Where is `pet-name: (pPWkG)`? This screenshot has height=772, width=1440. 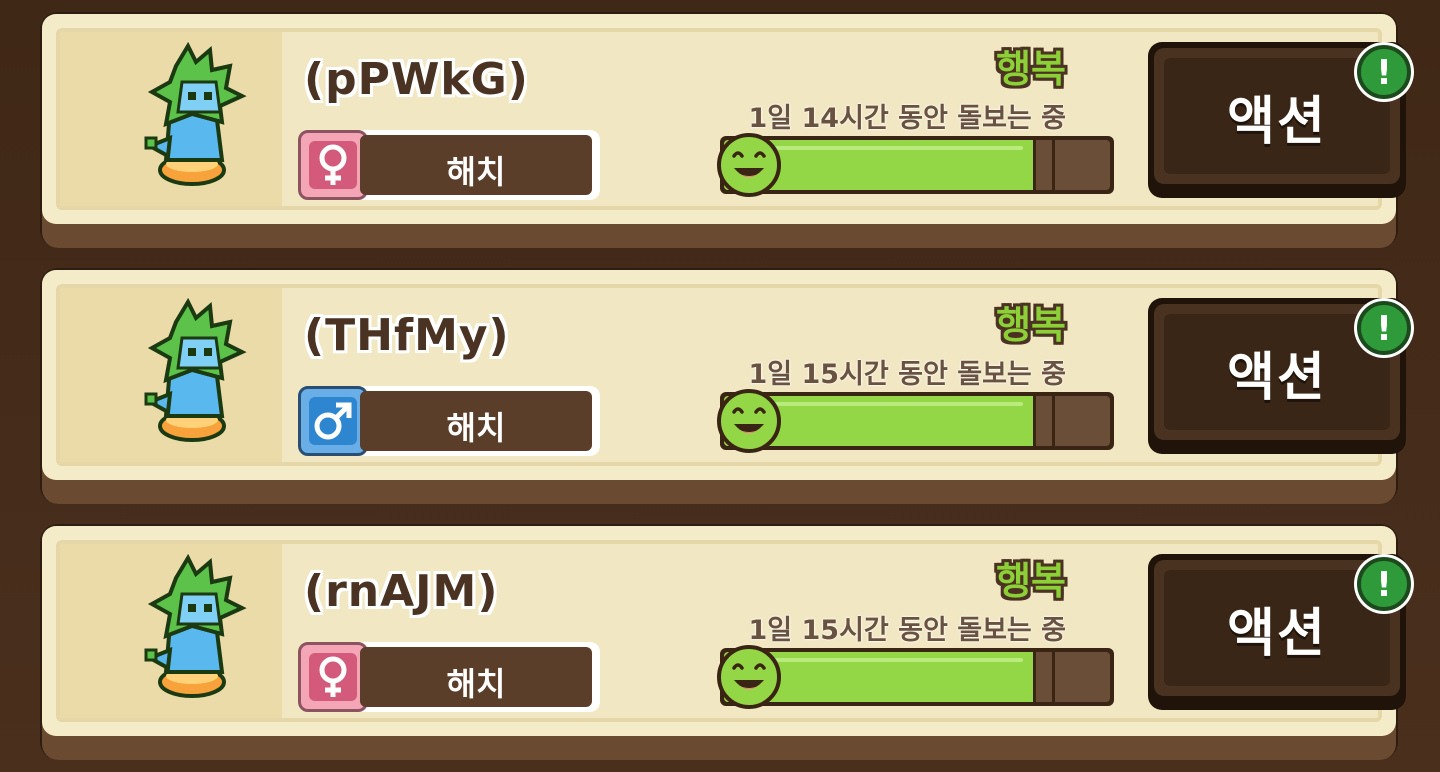
pet-name: (pPWkG) is located at coordinates (416, 79).